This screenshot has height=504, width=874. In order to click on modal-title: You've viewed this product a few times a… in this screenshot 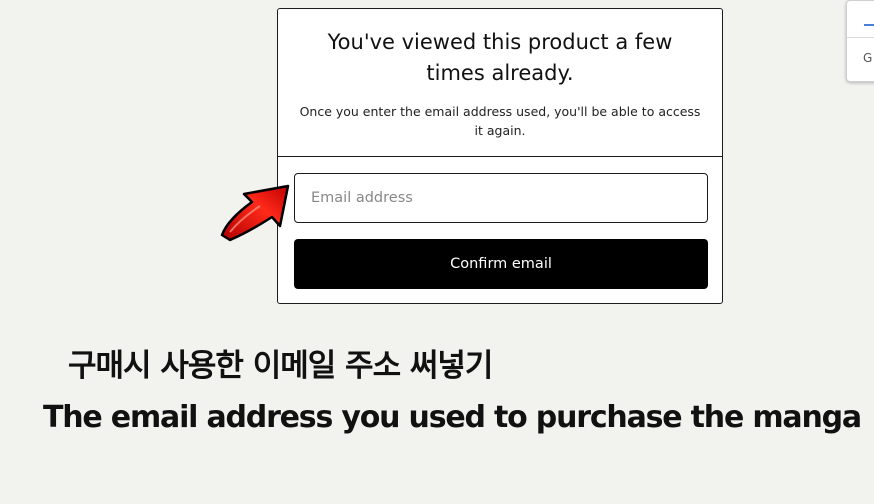, I will do `click(500, 57)`.